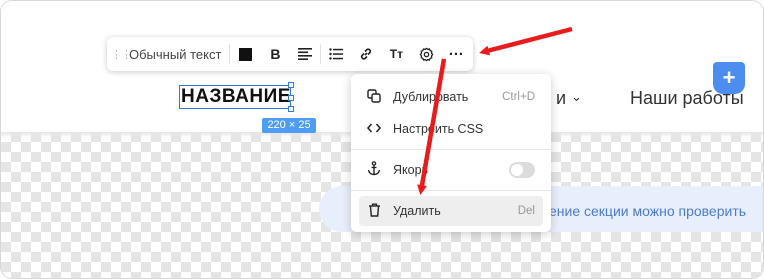  I want to click on menu-item-css: Настроить CSS, so click(451, 129).